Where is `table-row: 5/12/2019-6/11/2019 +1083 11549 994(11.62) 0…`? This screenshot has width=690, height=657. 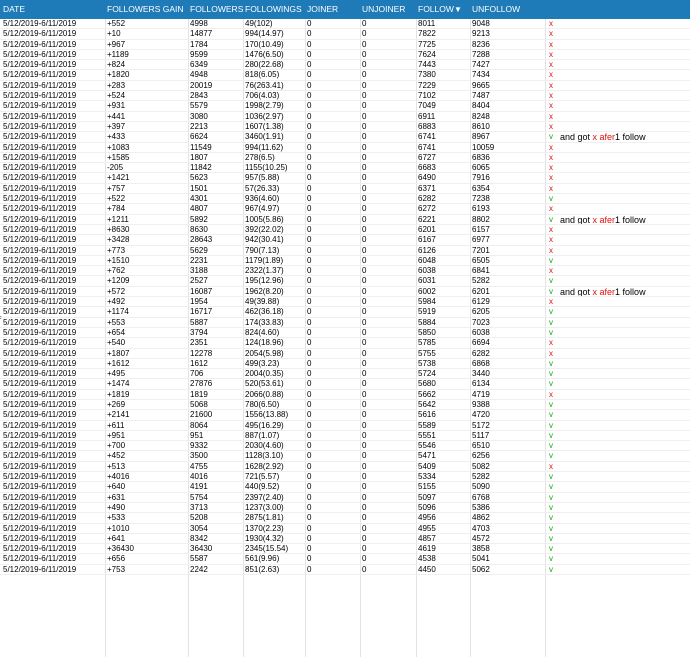 table-row: 5/12/2019-6/11/2019 +1083 11549 994(11.62) 0… is located at coordinates (345, 148).